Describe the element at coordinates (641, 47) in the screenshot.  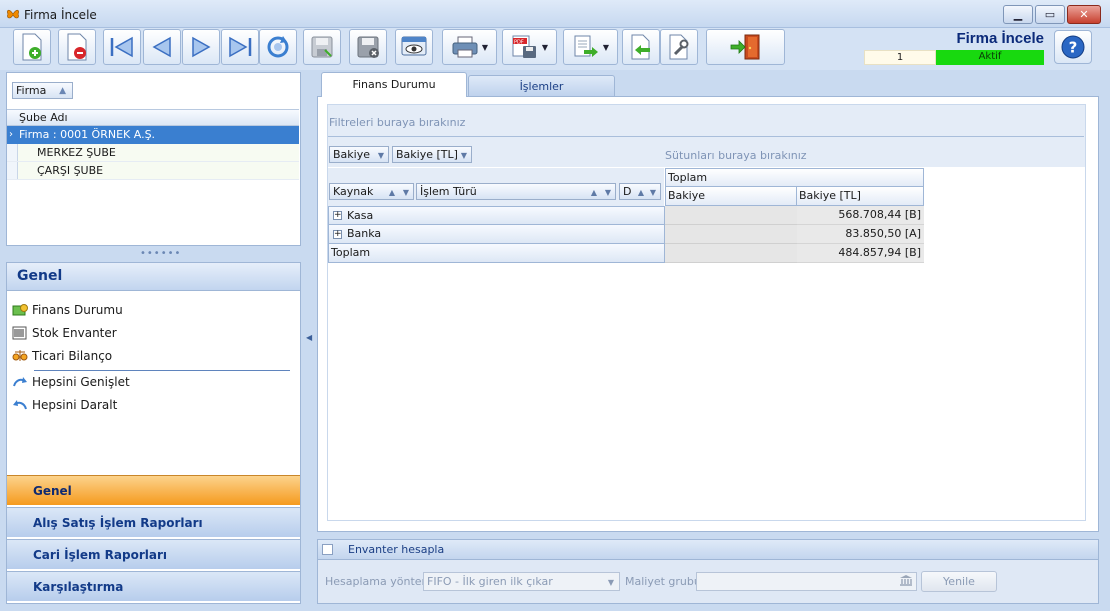
I see `import-button` at that location.